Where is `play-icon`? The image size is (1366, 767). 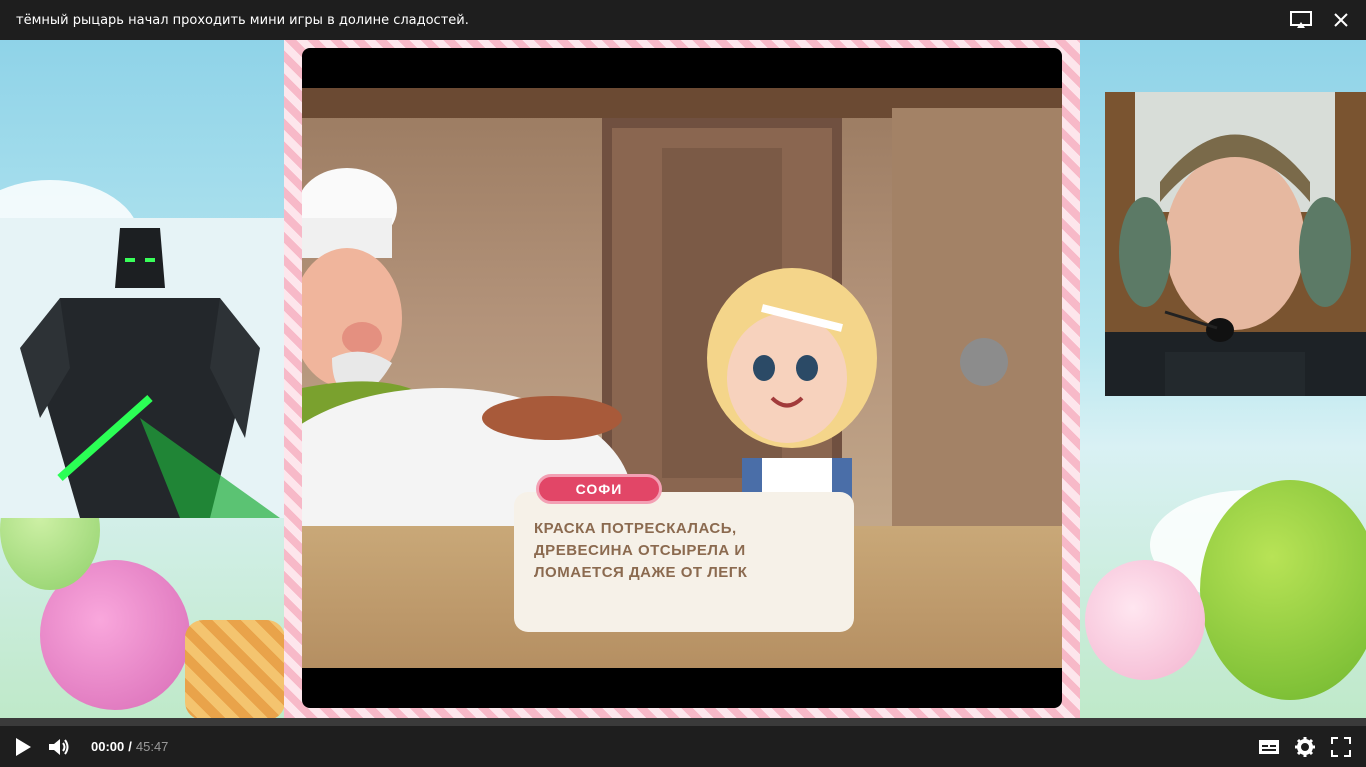
play-icon is located at coordinates (23, 747).